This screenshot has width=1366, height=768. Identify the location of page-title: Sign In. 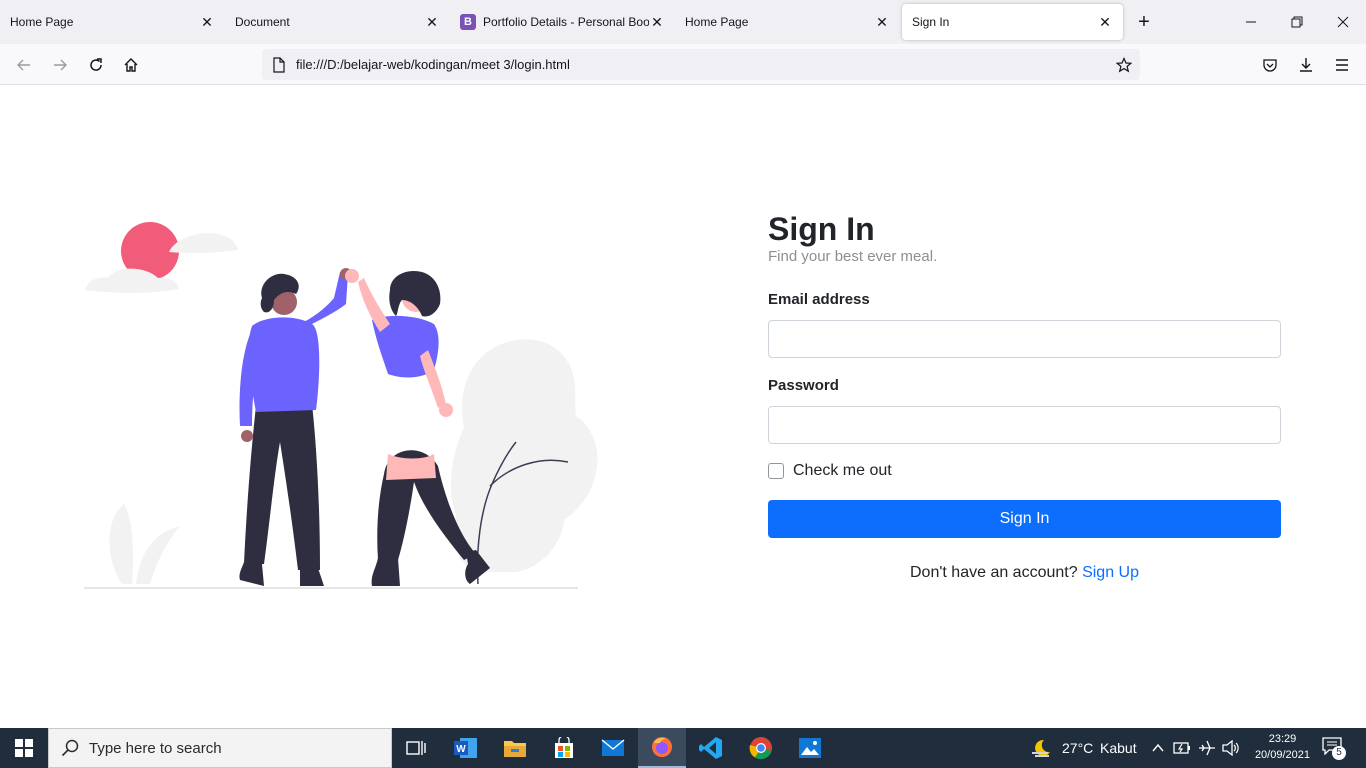
(821, 229).